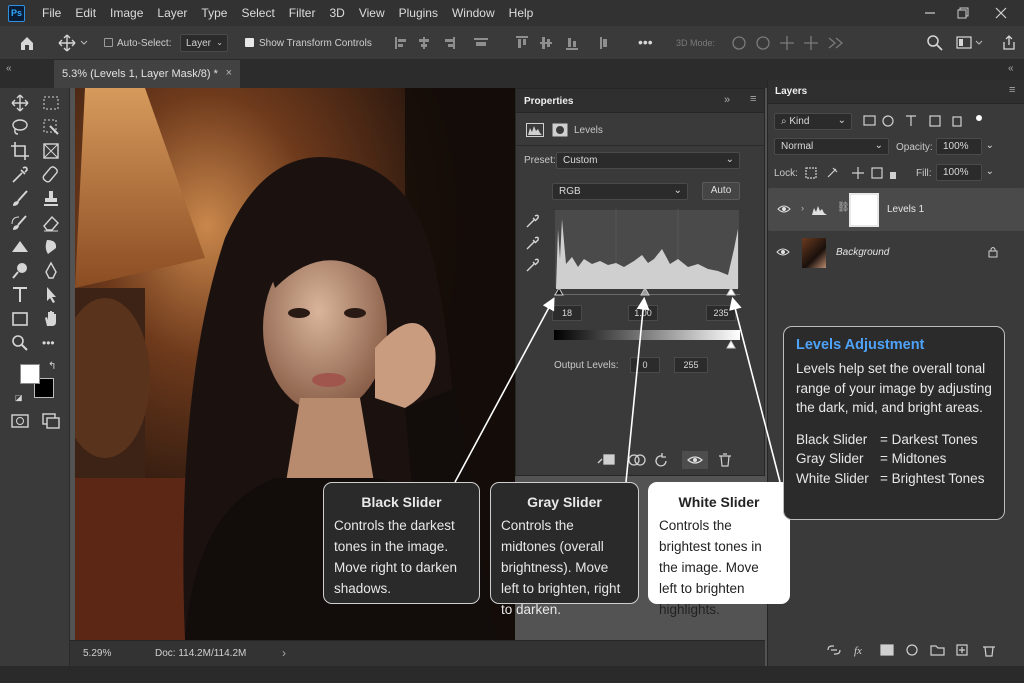 This screenshot has width=1024, height=683. I want to click on opacity-field: 100% ⌄, so click(965, 146).